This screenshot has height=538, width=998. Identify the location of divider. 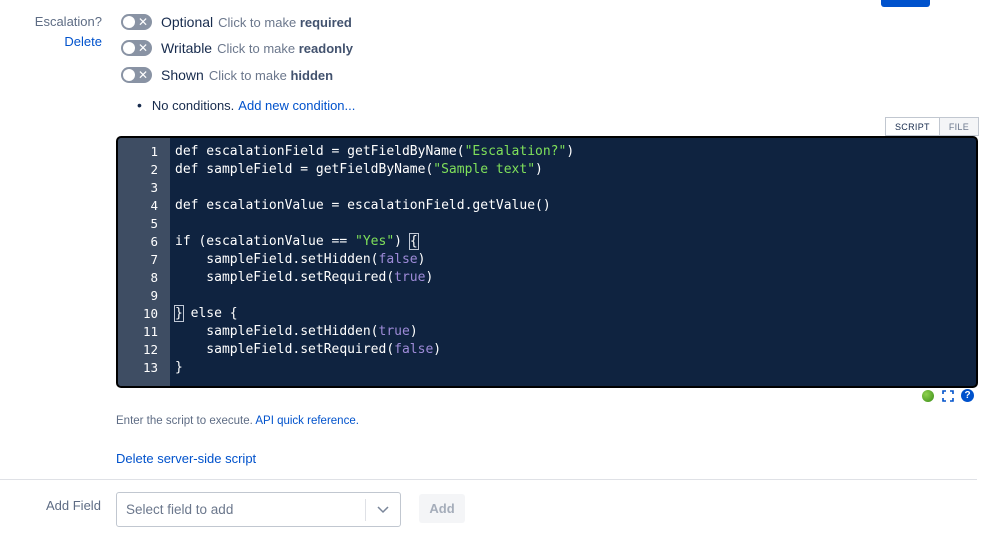
(488, 479).